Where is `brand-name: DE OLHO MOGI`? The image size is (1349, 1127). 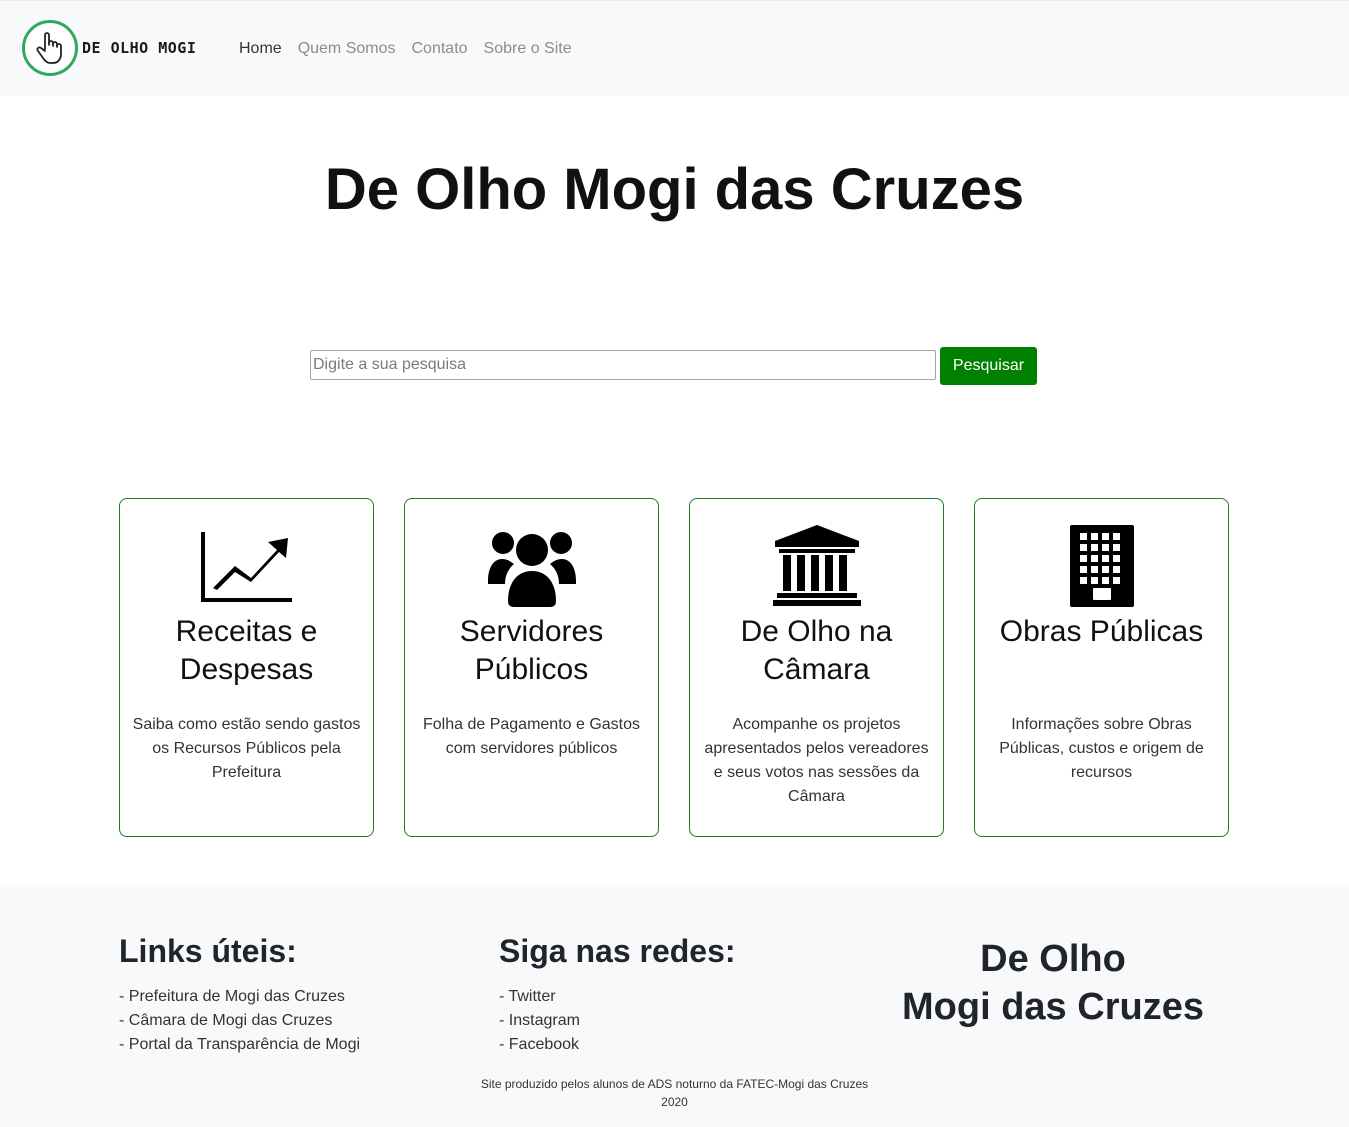 brand-name: DE OLHO MOGI is located at coordinates (139, 48).